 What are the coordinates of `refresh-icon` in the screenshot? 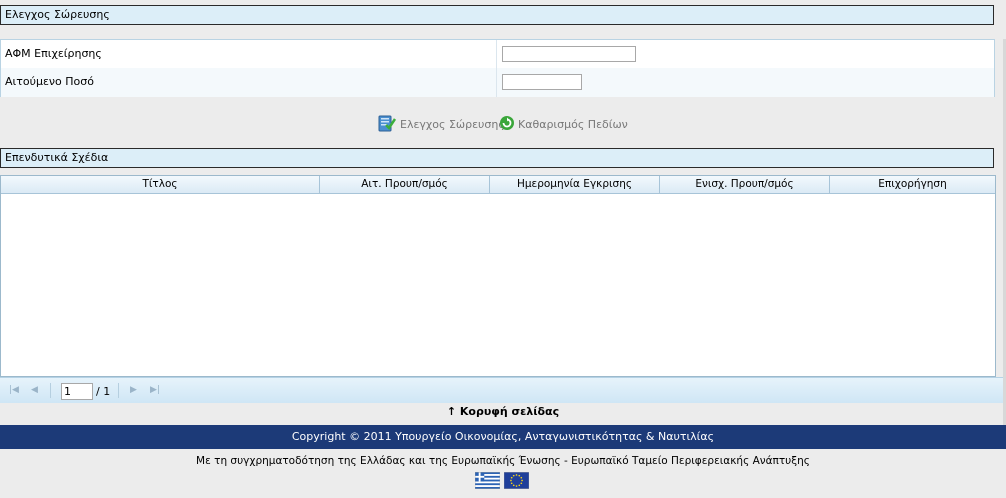 It's located at (507, 124).